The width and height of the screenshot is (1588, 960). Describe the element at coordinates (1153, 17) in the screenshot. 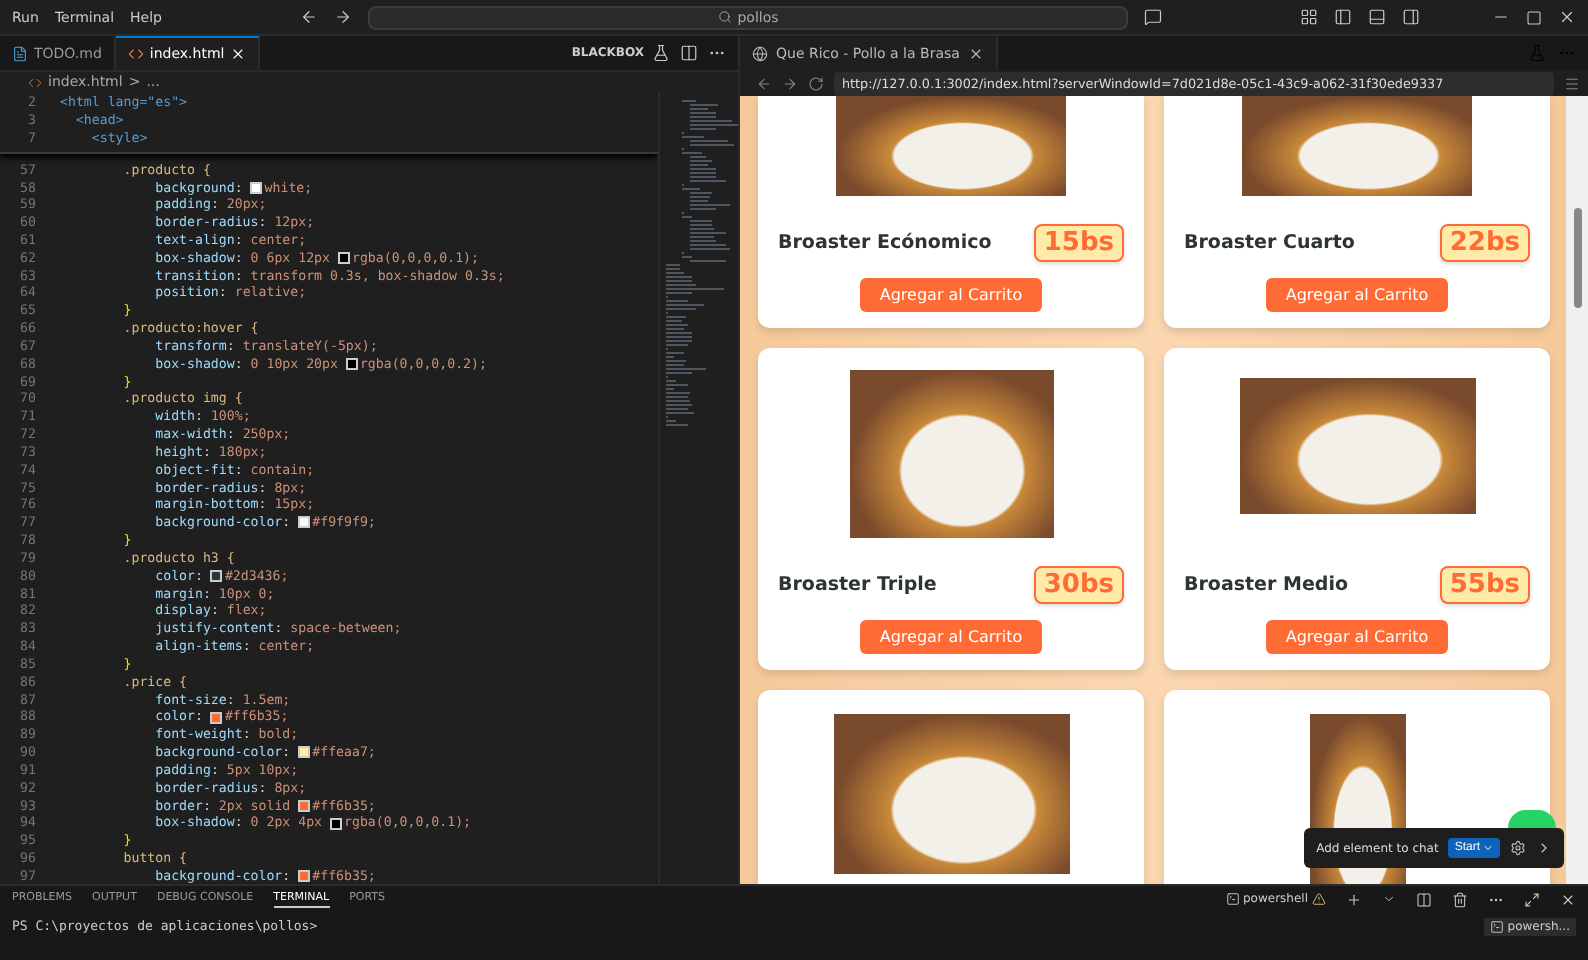

I see `chat-icon` at that location.